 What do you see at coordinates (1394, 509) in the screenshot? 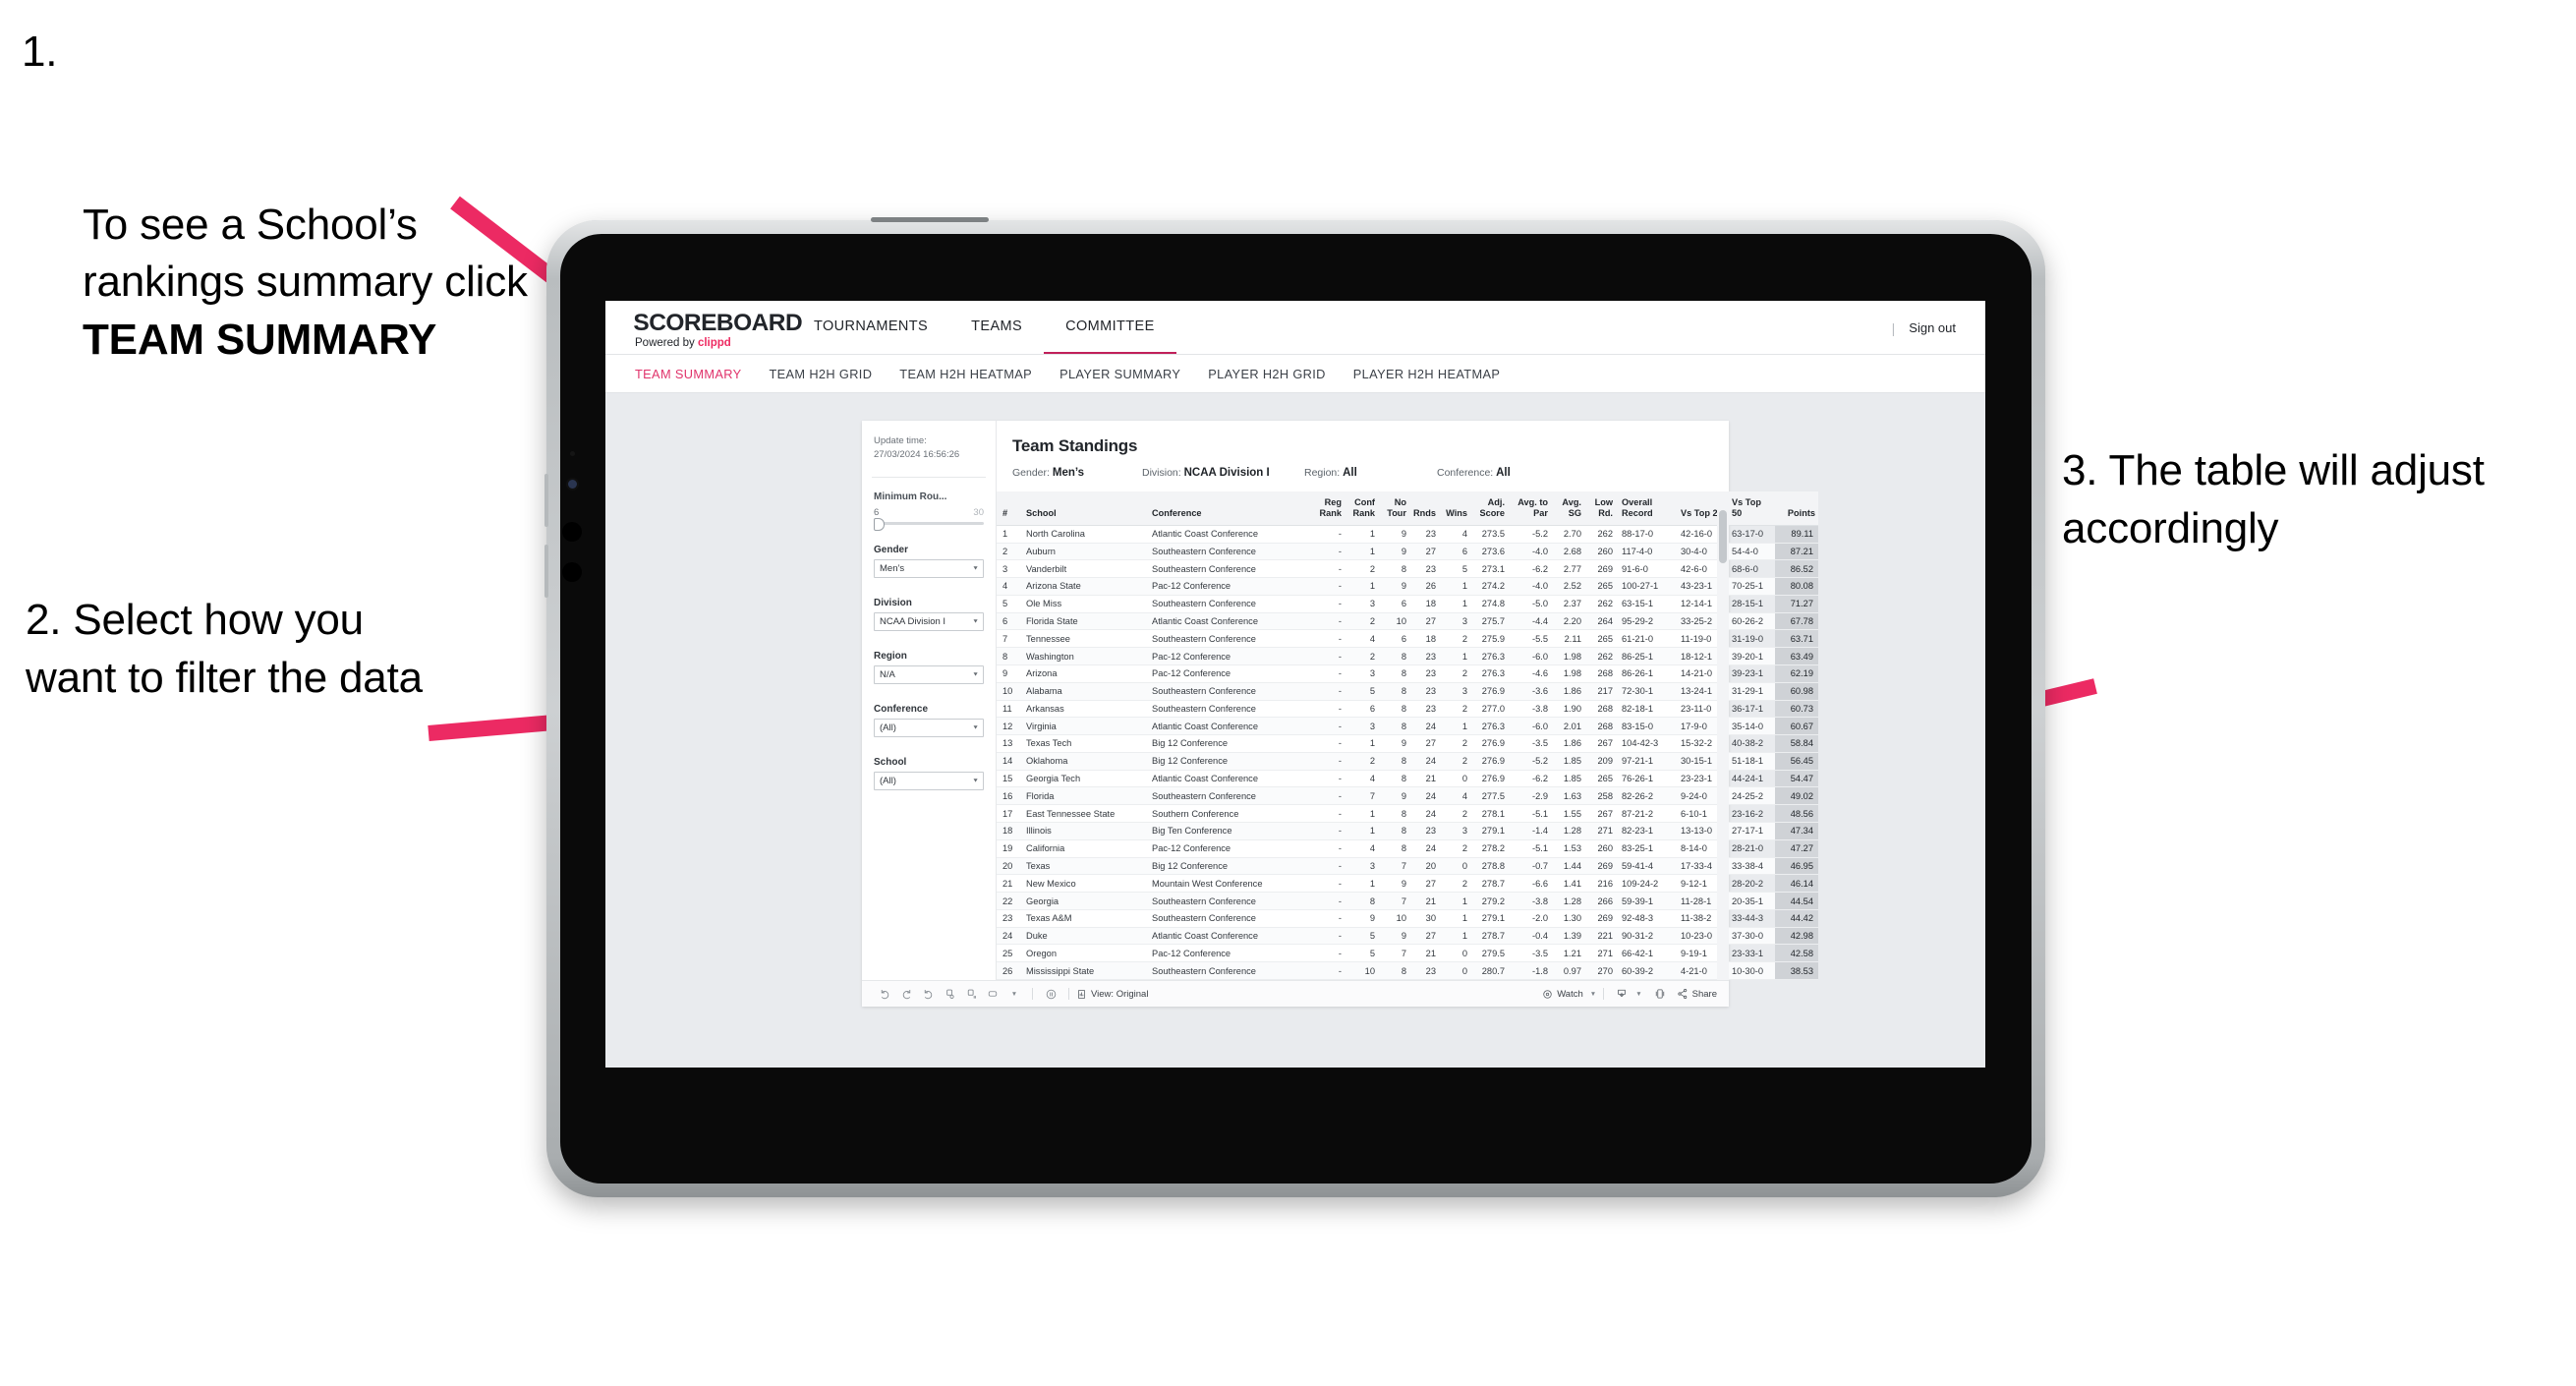
I see `col-no-tour: No Tour` at bounding box center [1394, 509].